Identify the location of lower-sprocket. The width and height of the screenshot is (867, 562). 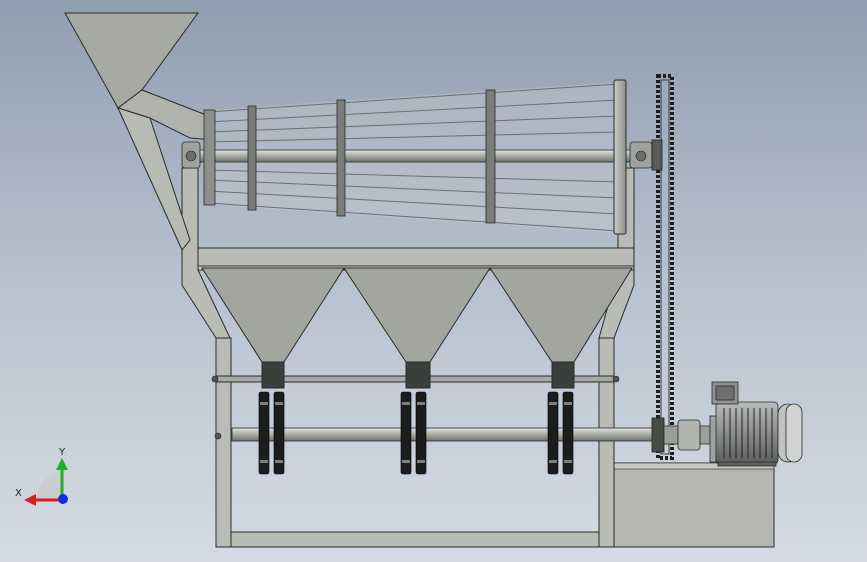
(658, 435).